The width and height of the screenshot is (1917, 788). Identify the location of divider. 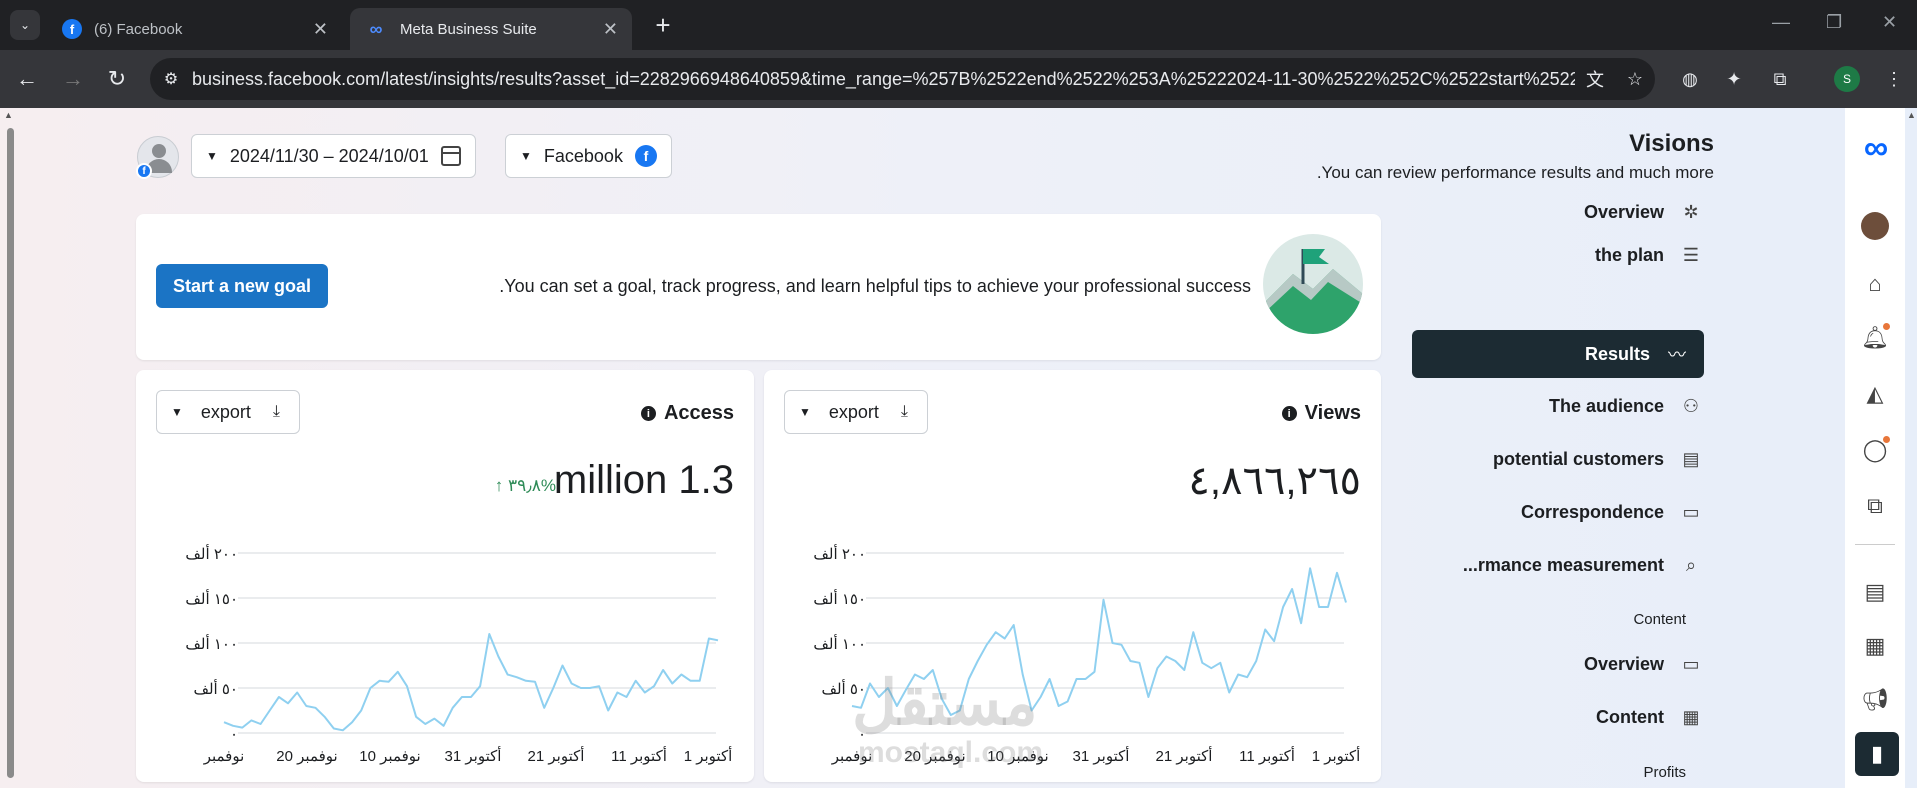
(1875, 544).